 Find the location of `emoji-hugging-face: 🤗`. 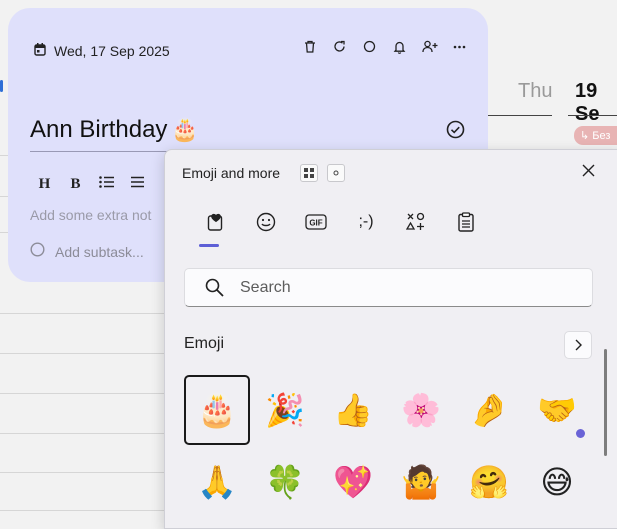

emoji-hugging-face: 🤗 is located at coordinates (489, 482).